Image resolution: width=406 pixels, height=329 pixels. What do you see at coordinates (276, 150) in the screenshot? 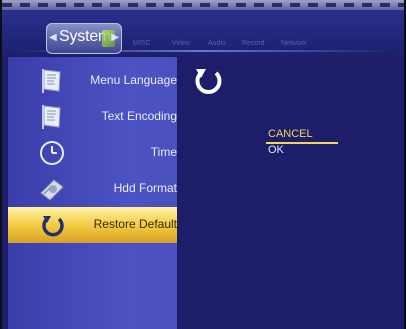
I see `ok-option: OK` at bounding box center [276, 150].